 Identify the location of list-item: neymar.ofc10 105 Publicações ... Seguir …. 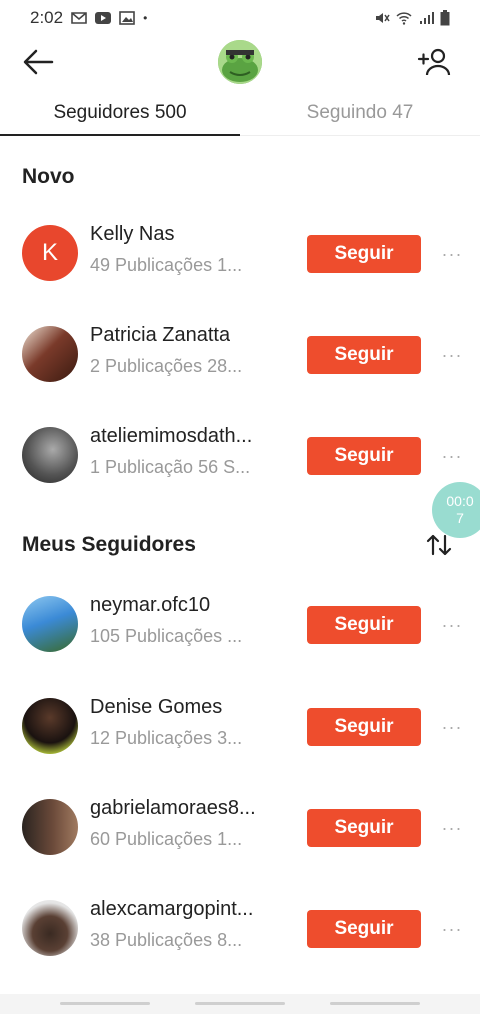
(240, 624).